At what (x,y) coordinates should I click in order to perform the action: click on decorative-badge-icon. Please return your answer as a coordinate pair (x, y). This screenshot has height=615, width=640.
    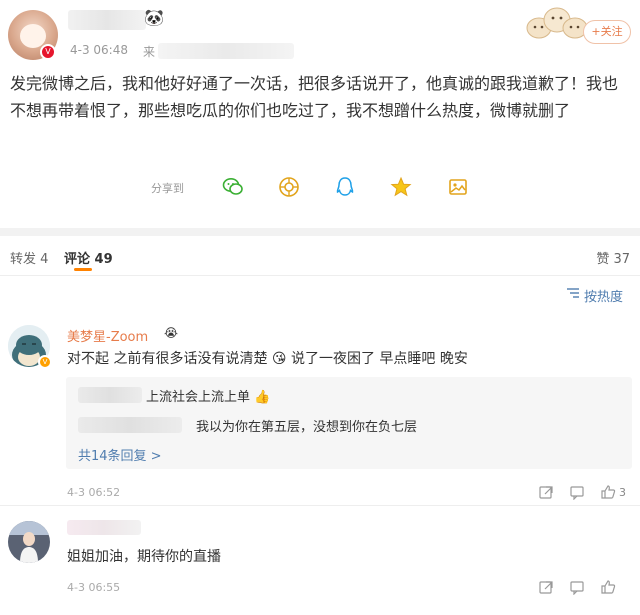
    Looking at the image, I should click on (557, 23).